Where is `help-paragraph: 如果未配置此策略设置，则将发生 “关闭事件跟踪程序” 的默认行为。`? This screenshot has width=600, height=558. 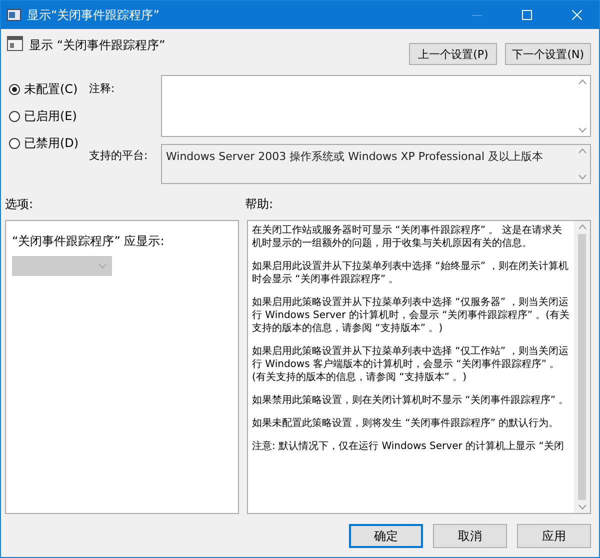 help-paragraph: 如果未配置此策略设置，则将发生 “关闭事件跟踪程序” 的默认行为。 is located at coordinates (406, 423).